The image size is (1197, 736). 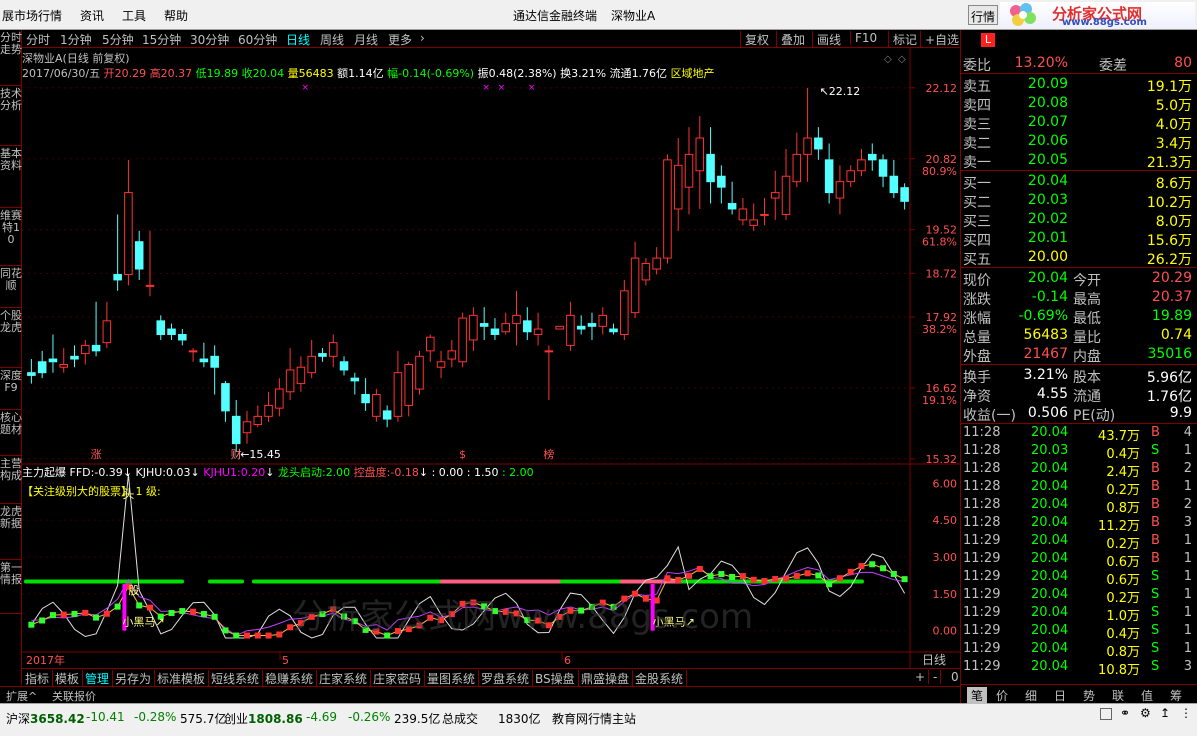 I want to click on bid-price: 20.01, so click(x=1047, y=238).